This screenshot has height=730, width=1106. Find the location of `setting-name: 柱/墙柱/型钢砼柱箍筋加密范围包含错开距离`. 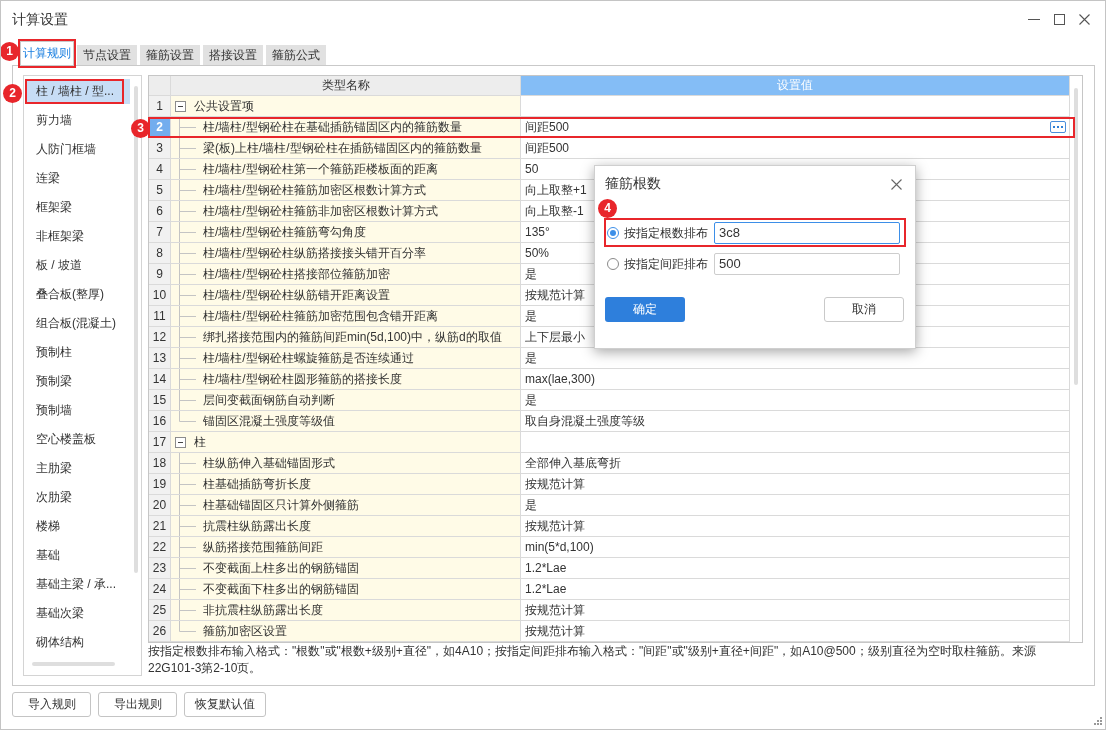

setting-name: 柱/墙柱/型钢砼柱箍筋加密范围包含错开距离 is located at coordinates (320, 316).